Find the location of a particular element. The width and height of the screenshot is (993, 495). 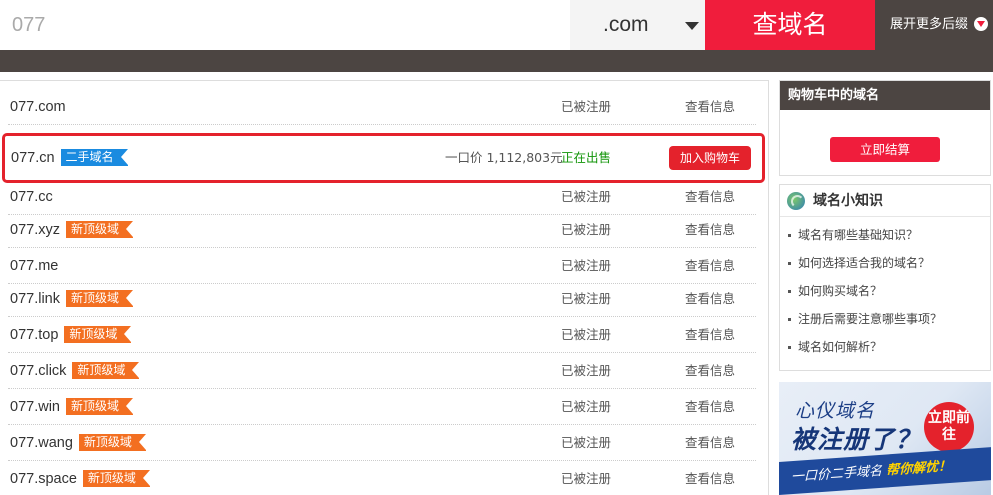

second-hand-tag: 二手域名 is located at coordinates (94, 157).